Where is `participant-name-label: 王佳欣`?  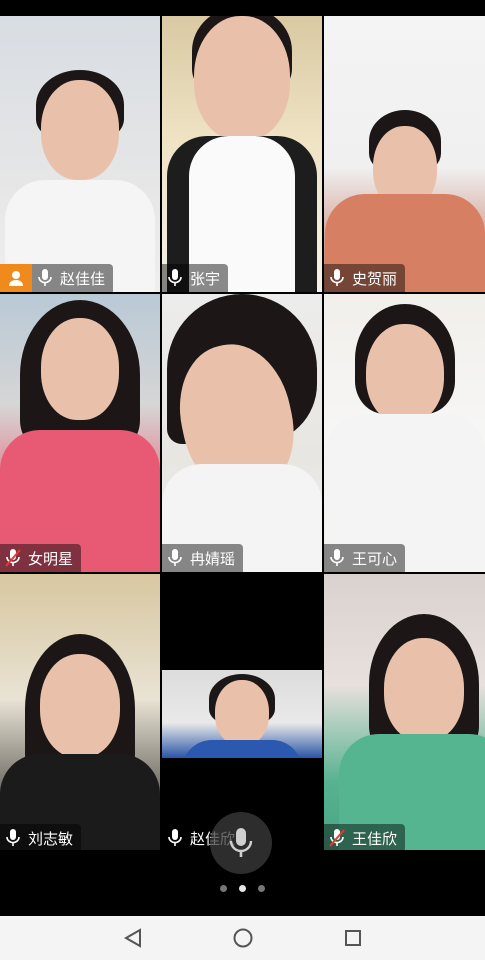 participant-name-label: 王佳欣 is located at coordinates (365, 838).